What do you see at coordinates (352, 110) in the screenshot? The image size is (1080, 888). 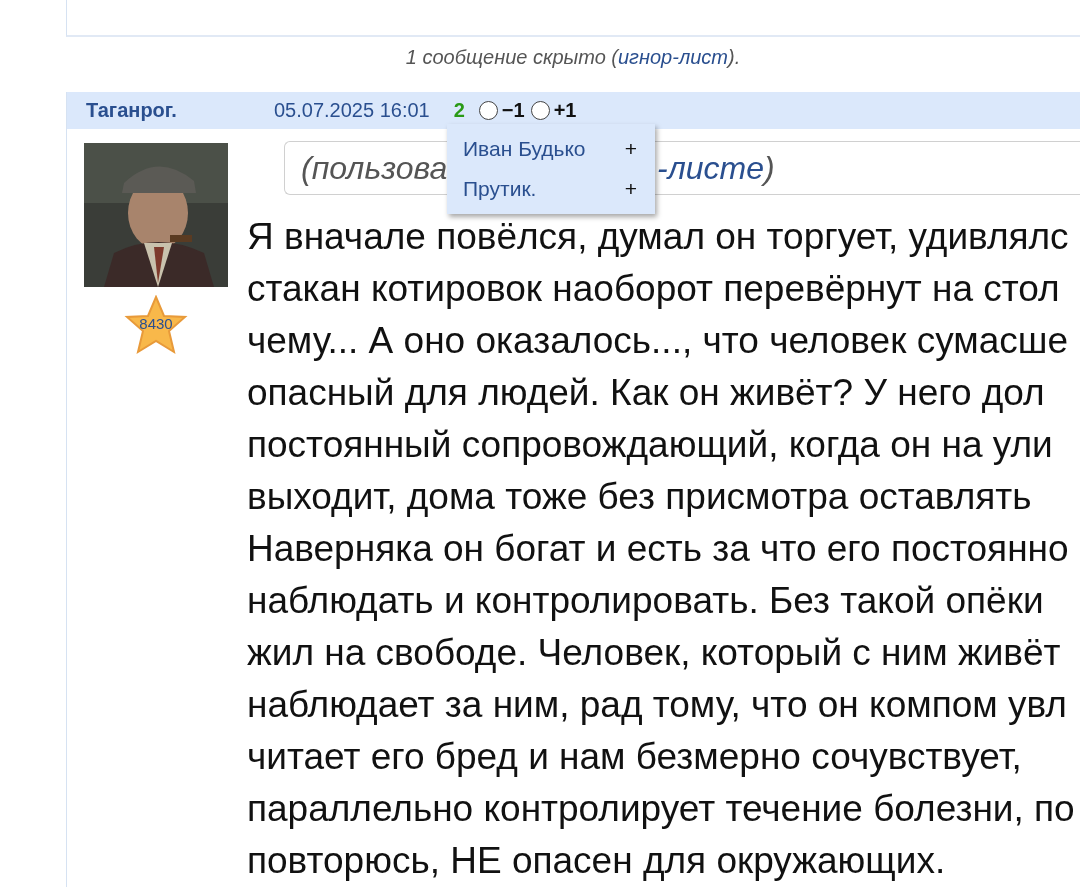 I see `post-date: 05.07.2025 16:01` at bounding box center [352, 110].